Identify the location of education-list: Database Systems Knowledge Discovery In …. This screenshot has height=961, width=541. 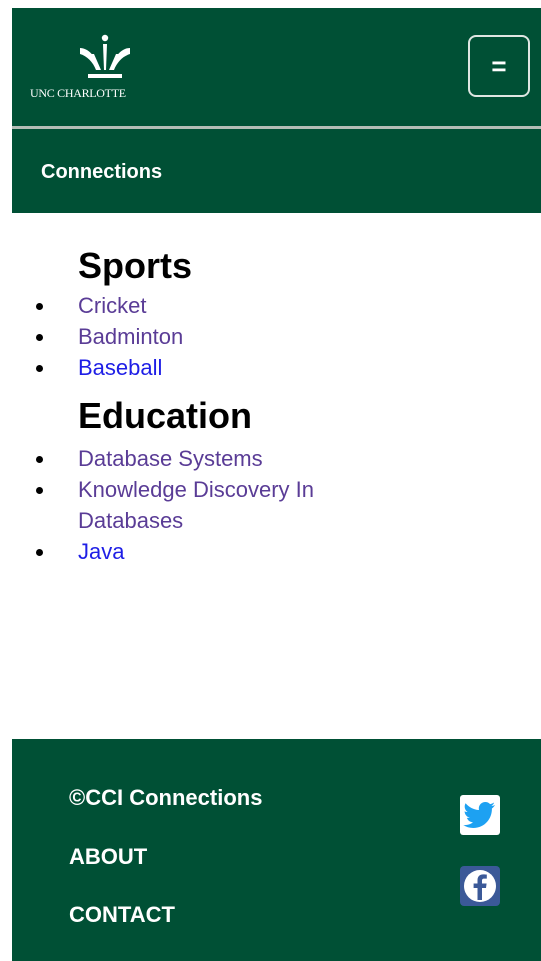
(270, 505).